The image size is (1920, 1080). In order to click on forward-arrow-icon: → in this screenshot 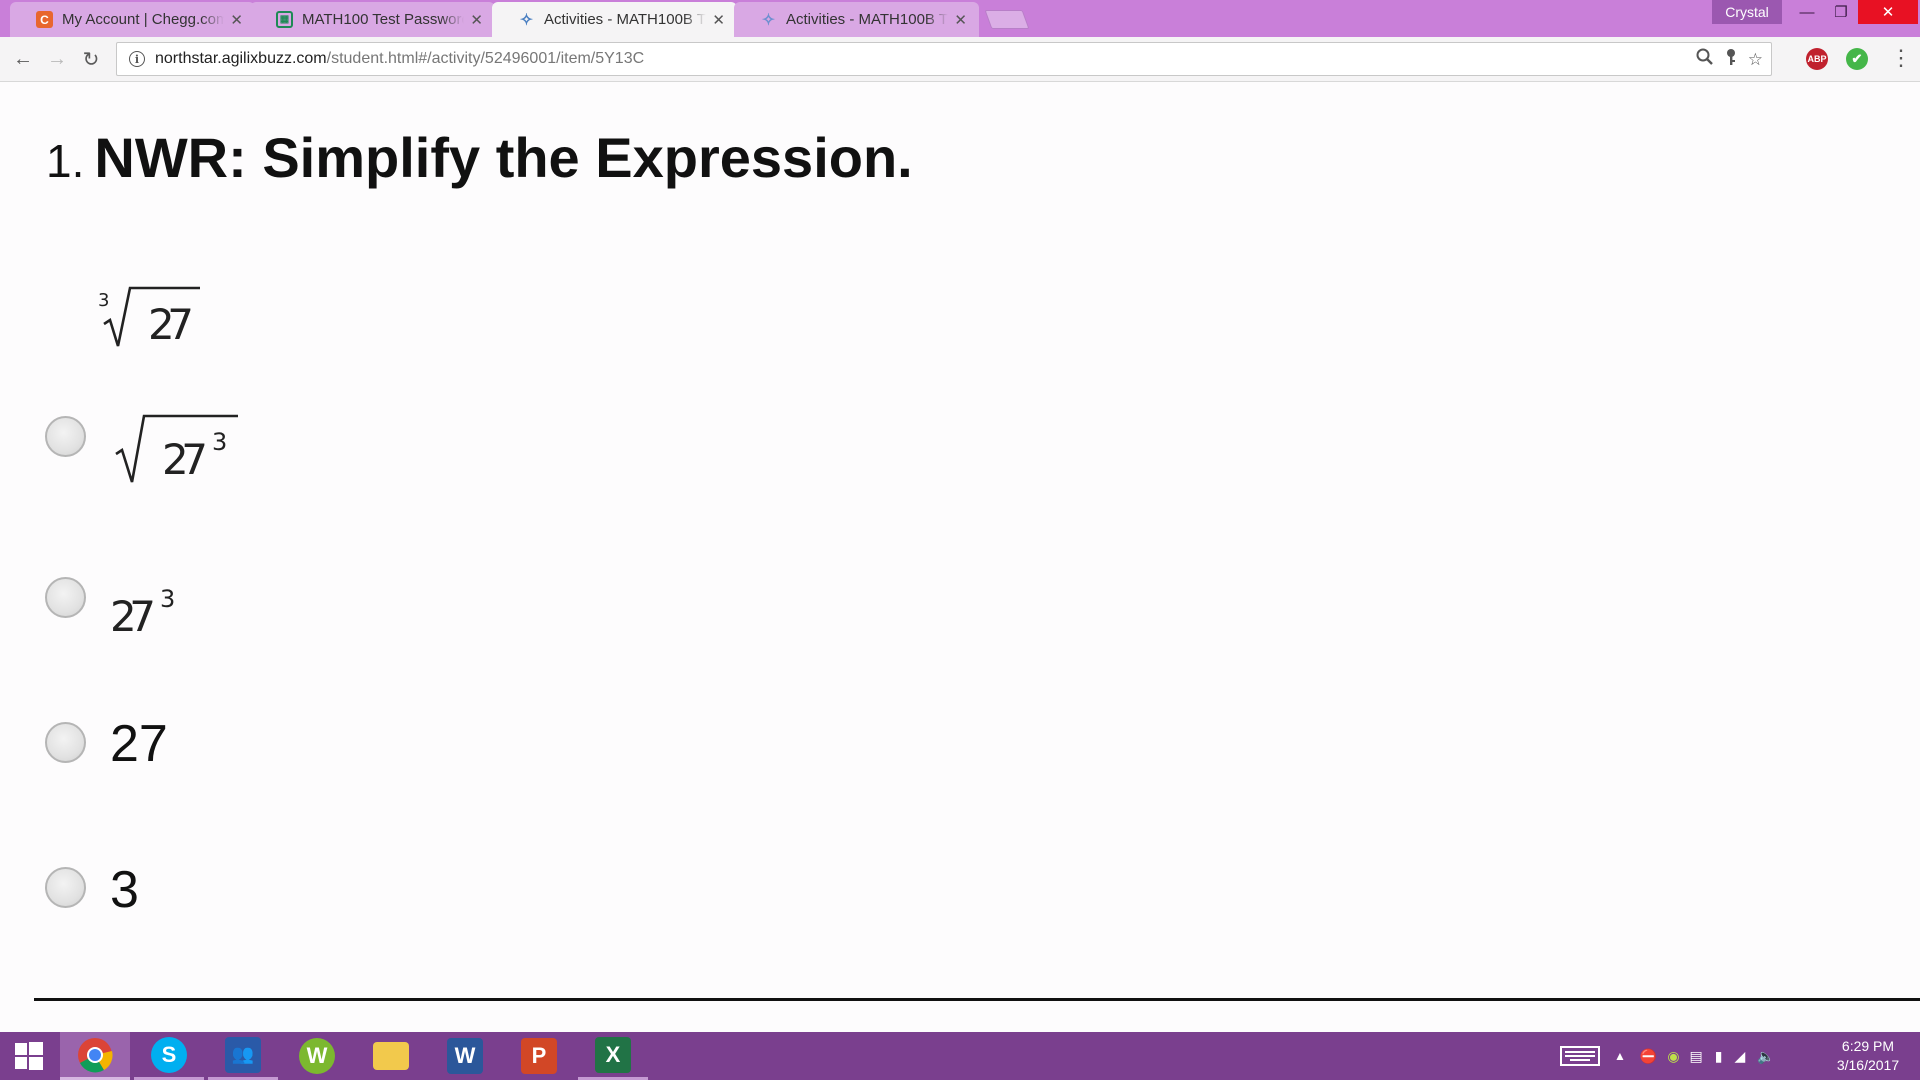, I will do `click(57, 59)`.